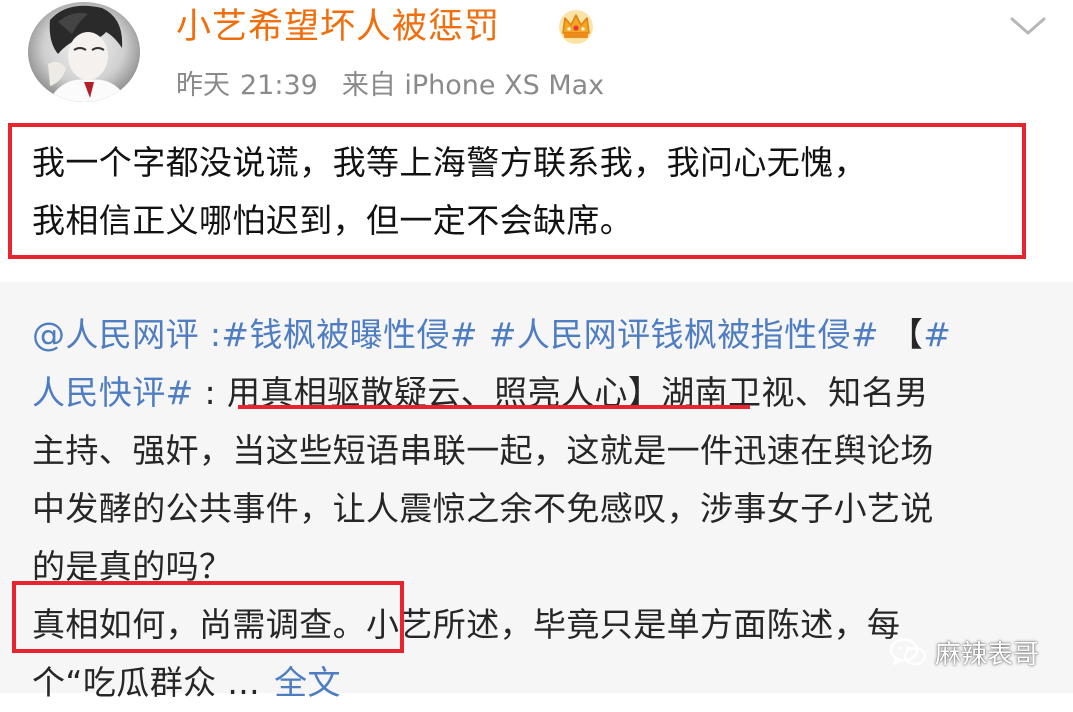 The height and width of the screenshot is (712, 1073). Describe the element at coordinates (203, 85) in the screenshot. I see `post-day: 昨天` at that location.